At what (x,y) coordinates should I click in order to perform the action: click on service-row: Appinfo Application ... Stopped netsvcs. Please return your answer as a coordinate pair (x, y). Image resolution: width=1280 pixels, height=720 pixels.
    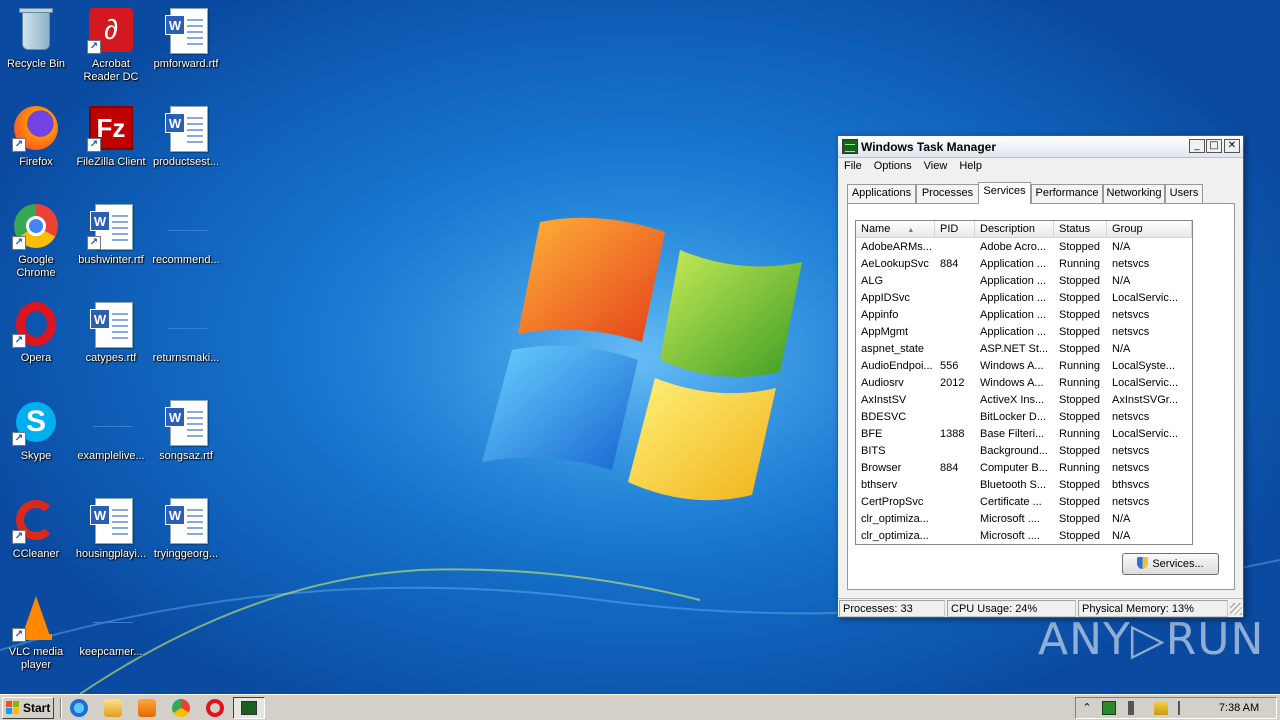
    Looking at the image, I should click on (1023, 315).